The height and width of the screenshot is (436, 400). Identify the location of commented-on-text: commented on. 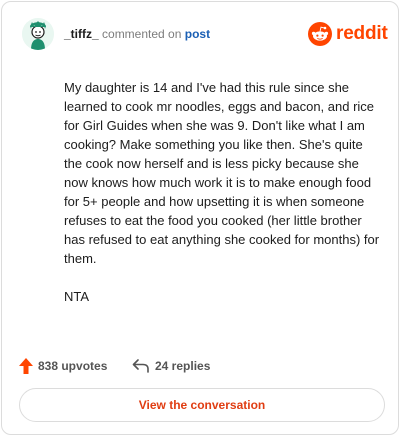
(142, 34).